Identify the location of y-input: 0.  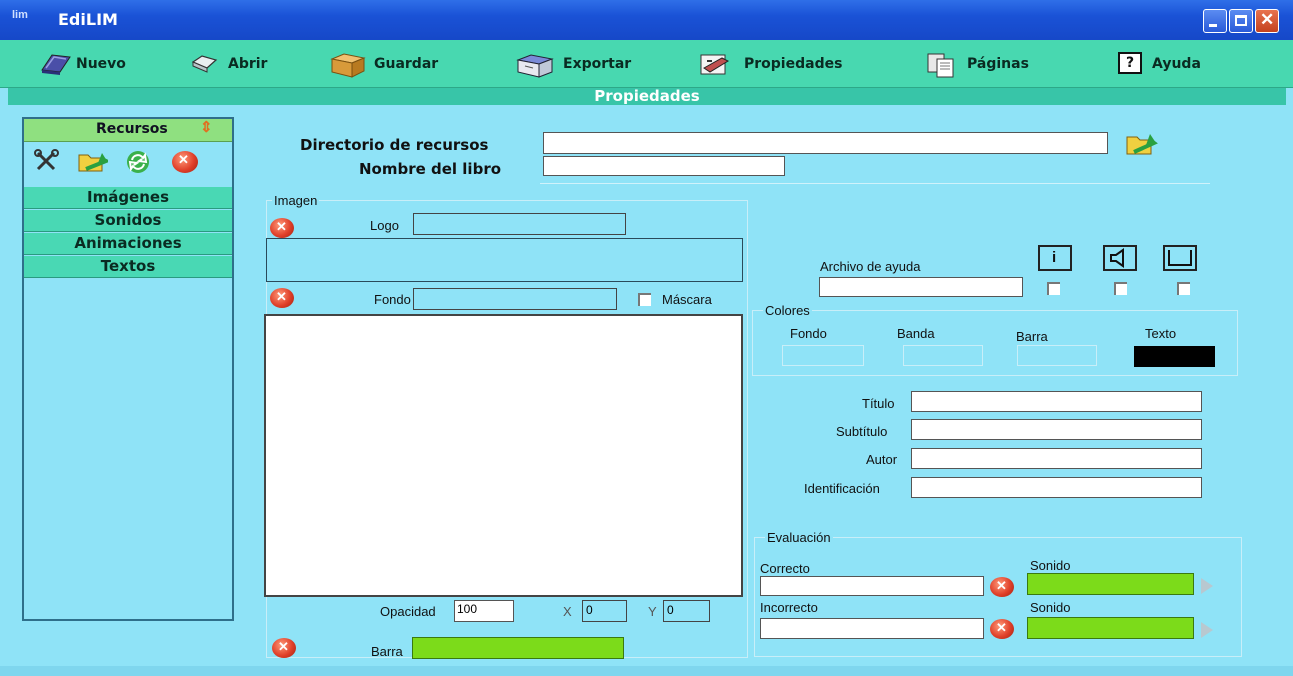
(686, 611).